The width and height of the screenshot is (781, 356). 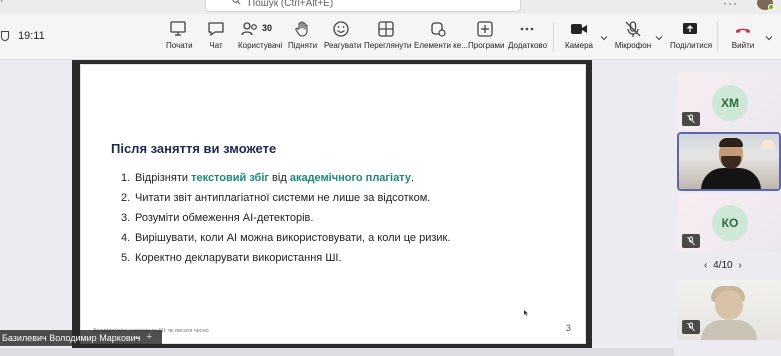 I want to click on participant-tile-active-speaker, so click(x=729, y=161).